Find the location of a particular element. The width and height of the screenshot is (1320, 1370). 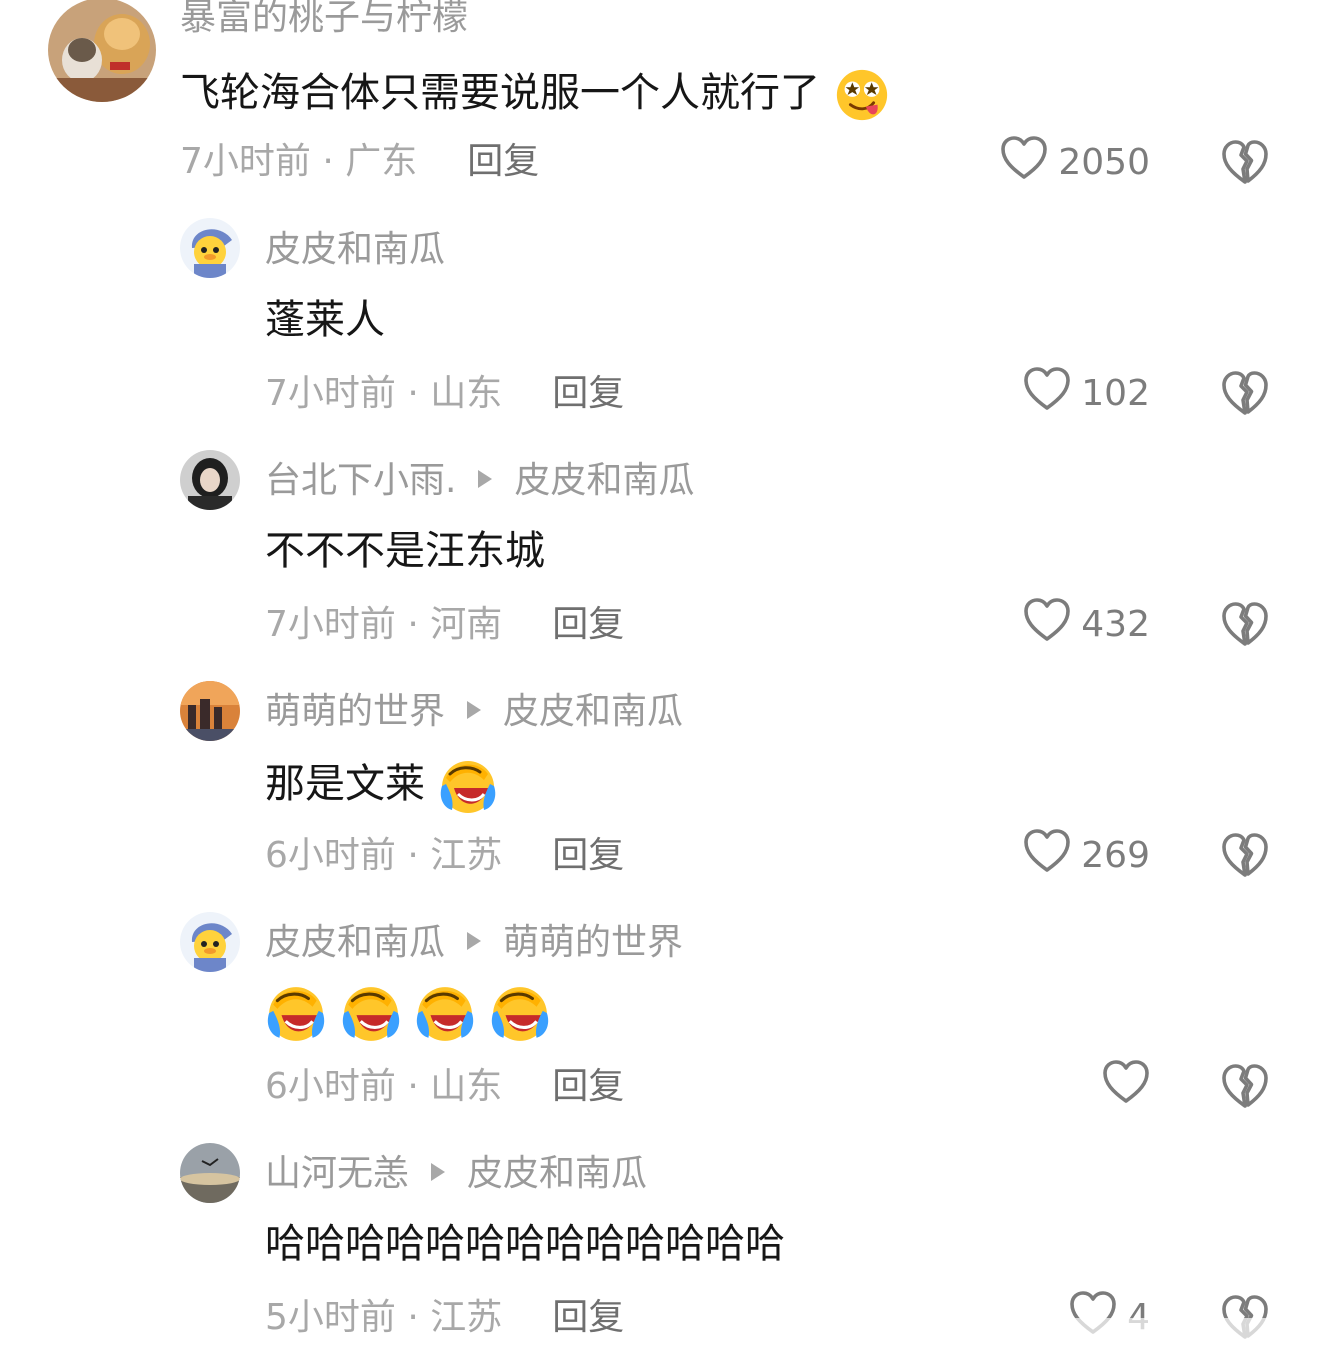

comment-text-content: 不不不是汪东城 is located at coordinates (405, 551).